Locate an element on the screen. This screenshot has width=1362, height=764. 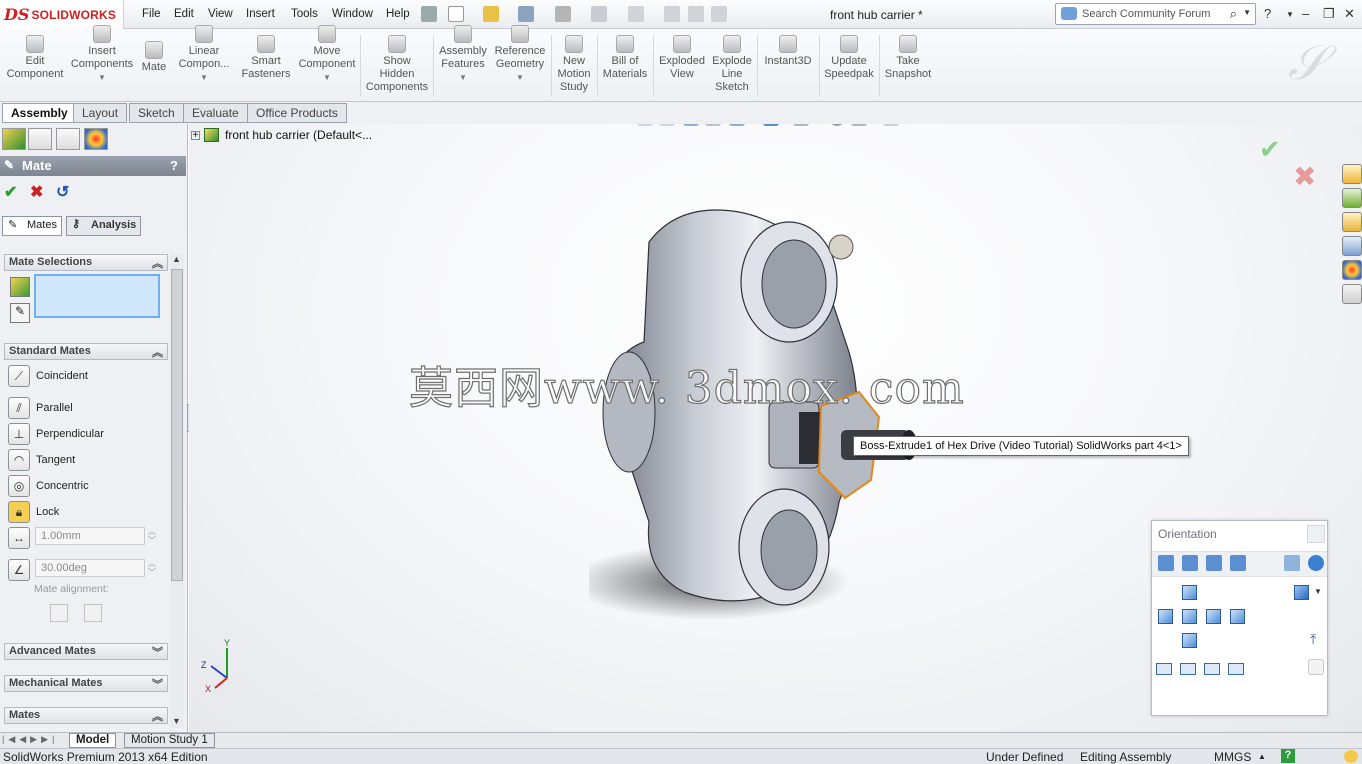
tab-layout: Layout is located at coordinates (100, 113).